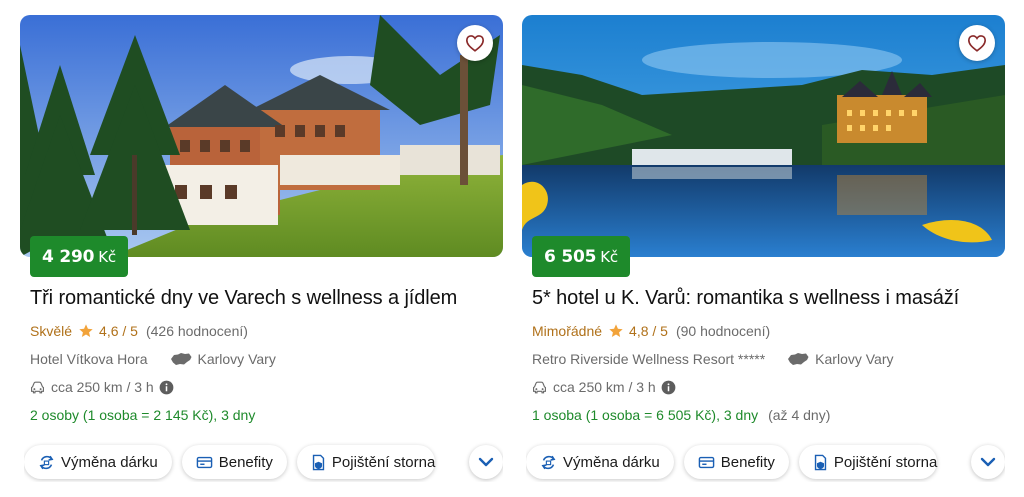 The image size is (1024, 497). I want to click on rating-count: (426 hodnocení), so click(196, 331).